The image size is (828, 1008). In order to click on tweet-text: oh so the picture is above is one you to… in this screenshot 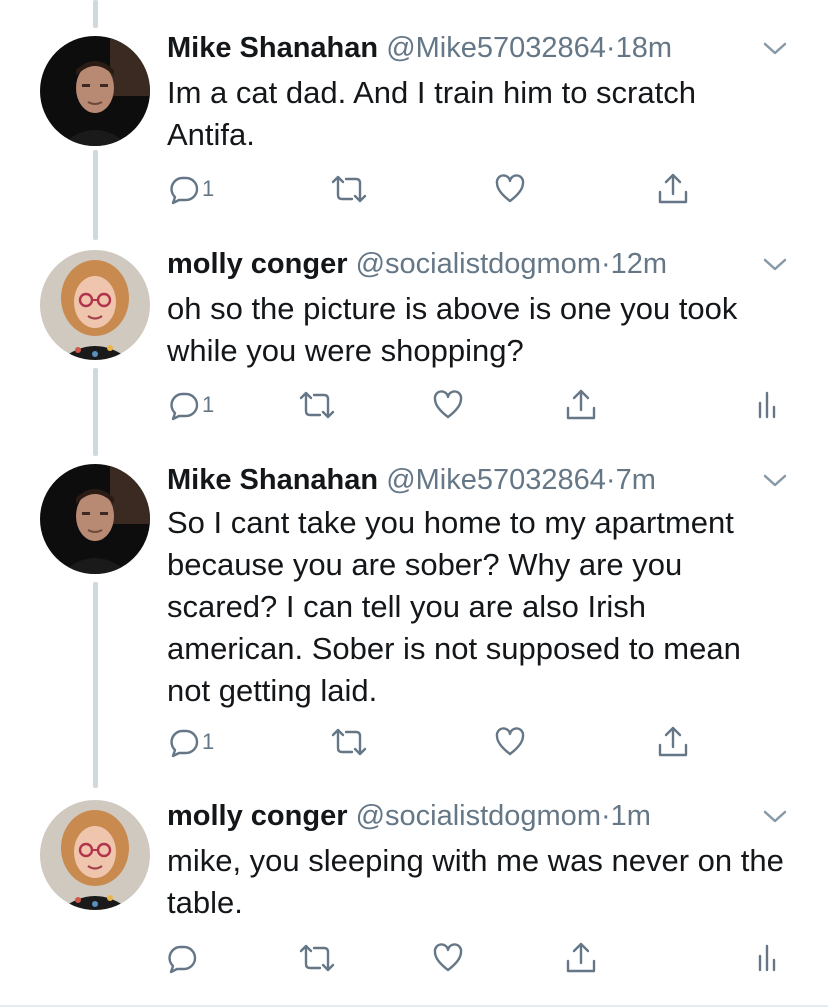, I will do `click(452, 329)`.